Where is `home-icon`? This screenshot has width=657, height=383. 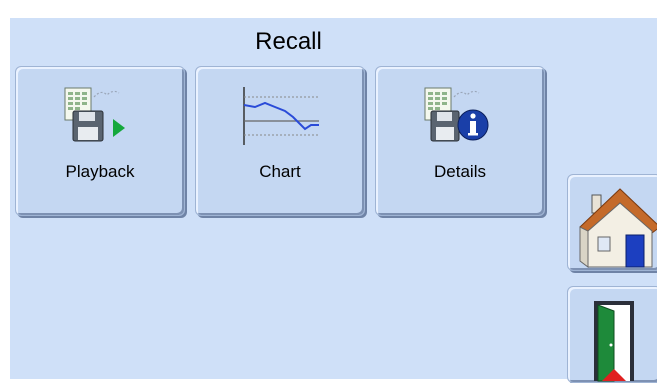
home-icon is located at coordinates (618, 228).